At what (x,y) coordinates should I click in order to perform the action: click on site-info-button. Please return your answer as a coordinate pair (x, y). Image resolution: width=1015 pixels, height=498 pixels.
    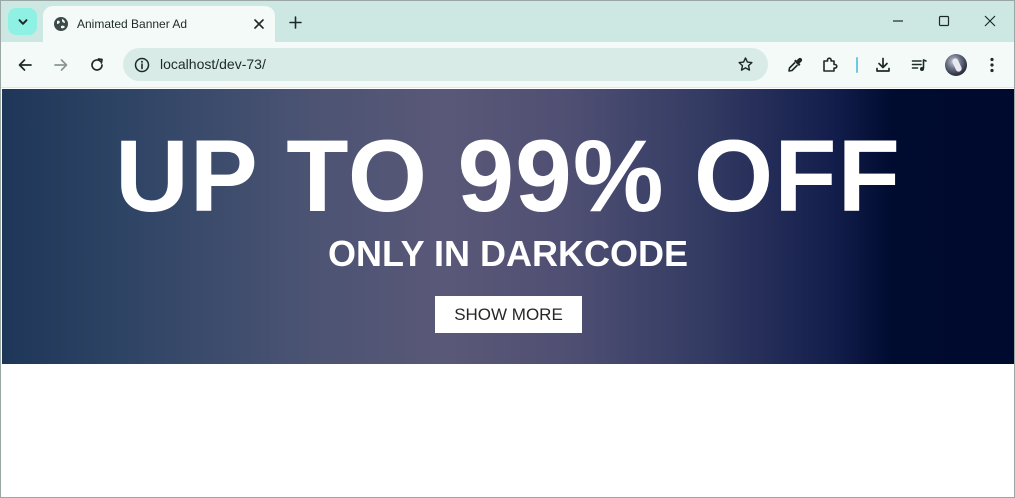
    Looking at the image, I should click on (141, 64).